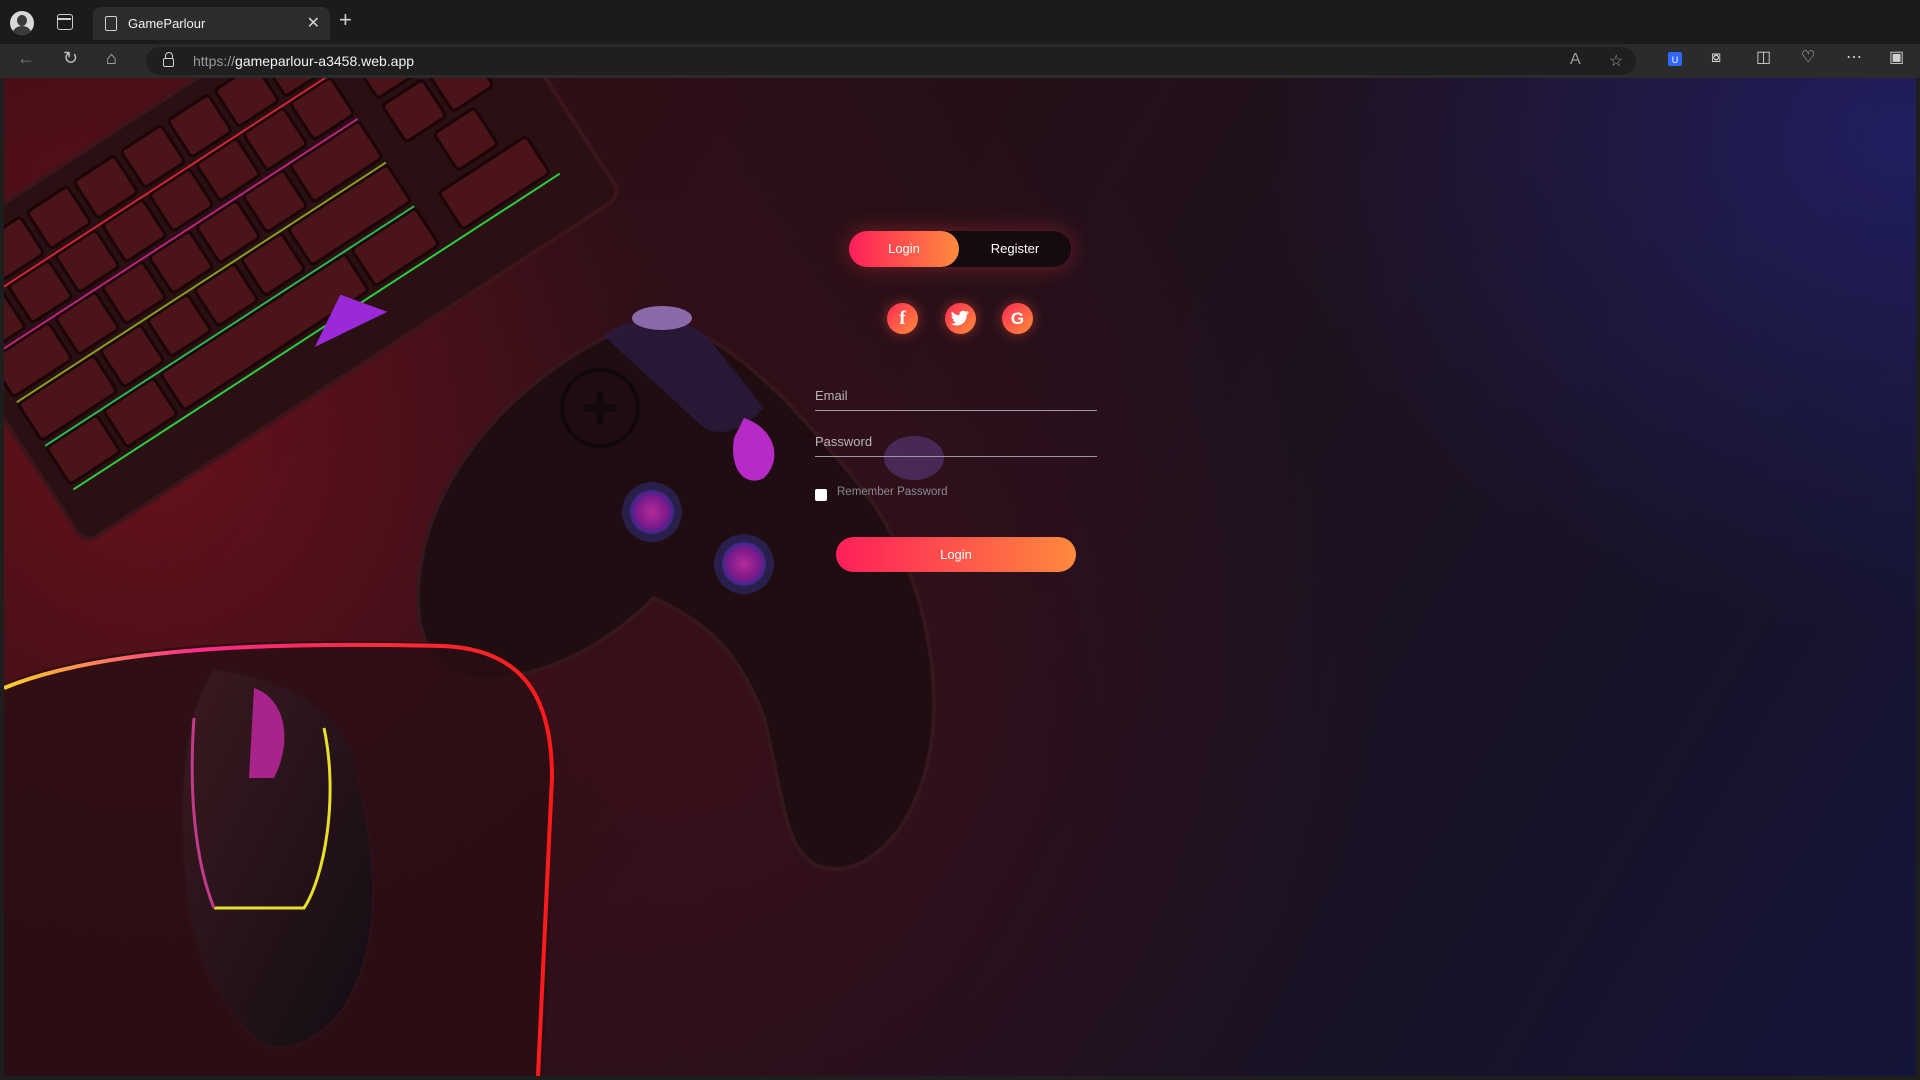 The height and width of the screenshot is (1080, 1920). Describe the element at coordinates (313, 23) in the screenshot. I see `tab-close-icon: ✕` at that location.